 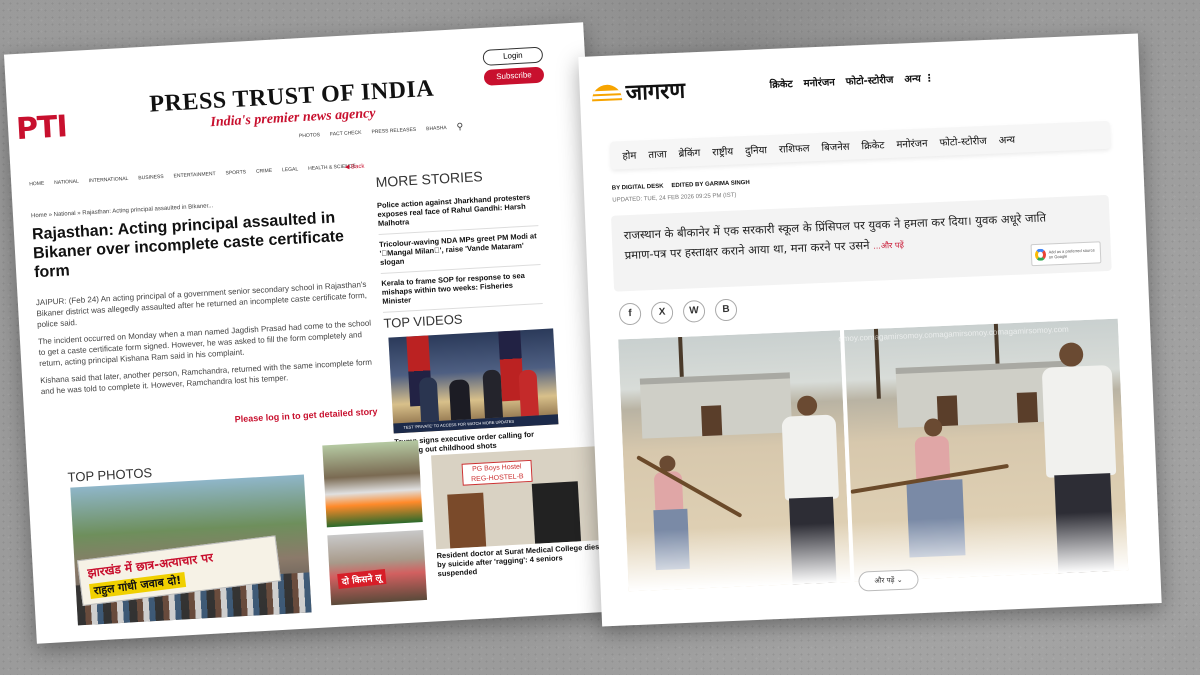 I want to click on search-icon: ⚲, so click(x=459, y=126).